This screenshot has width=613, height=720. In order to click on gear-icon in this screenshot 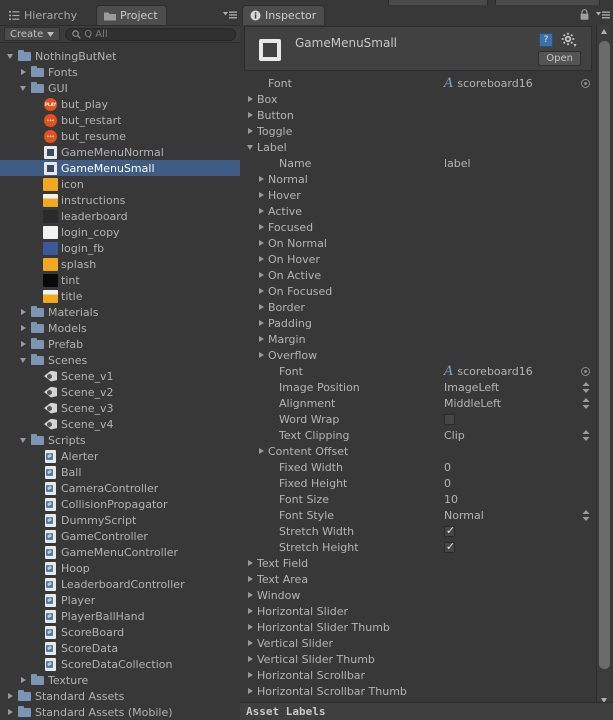, I will do `click(569, 40)`.